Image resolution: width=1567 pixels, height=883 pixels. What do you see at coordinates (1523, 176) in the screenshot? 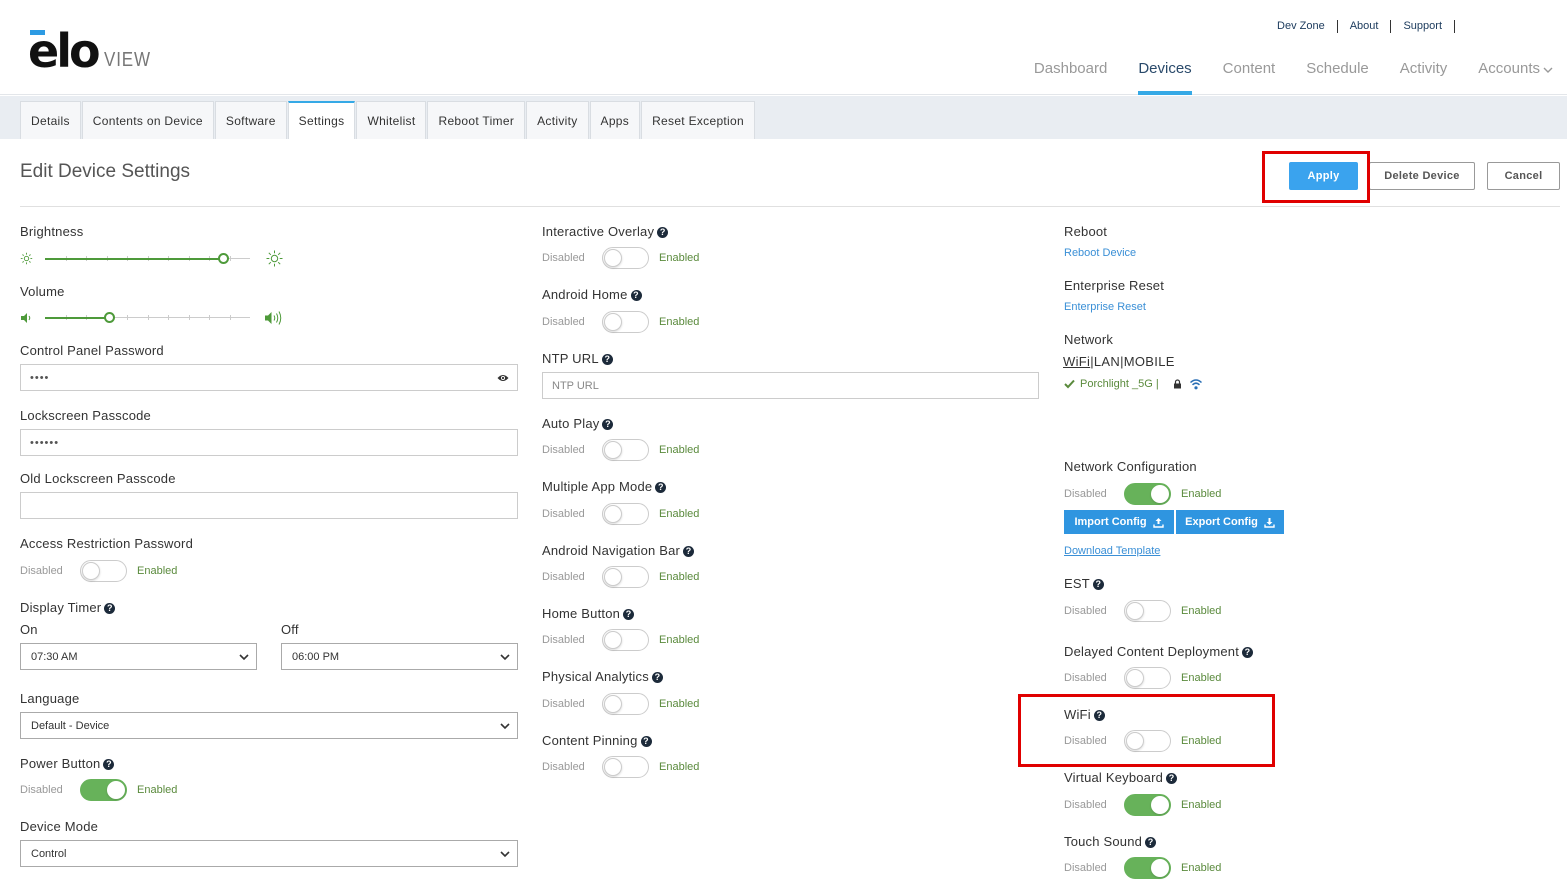
I see `cancel-button: Cancel` at bounding box center [1523, 176].